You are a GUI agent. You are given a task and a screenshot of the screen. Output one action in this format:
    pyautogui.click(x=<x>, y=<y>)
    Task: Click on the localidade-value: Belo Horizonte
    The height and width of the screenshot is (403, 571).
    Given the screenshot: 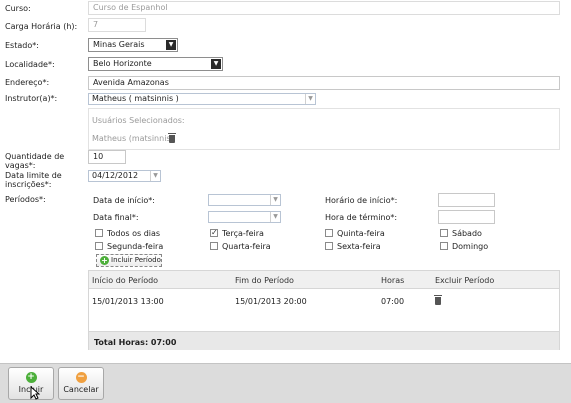 What is the action you would take?
    pyautogui.click(x=122, y=63)
    